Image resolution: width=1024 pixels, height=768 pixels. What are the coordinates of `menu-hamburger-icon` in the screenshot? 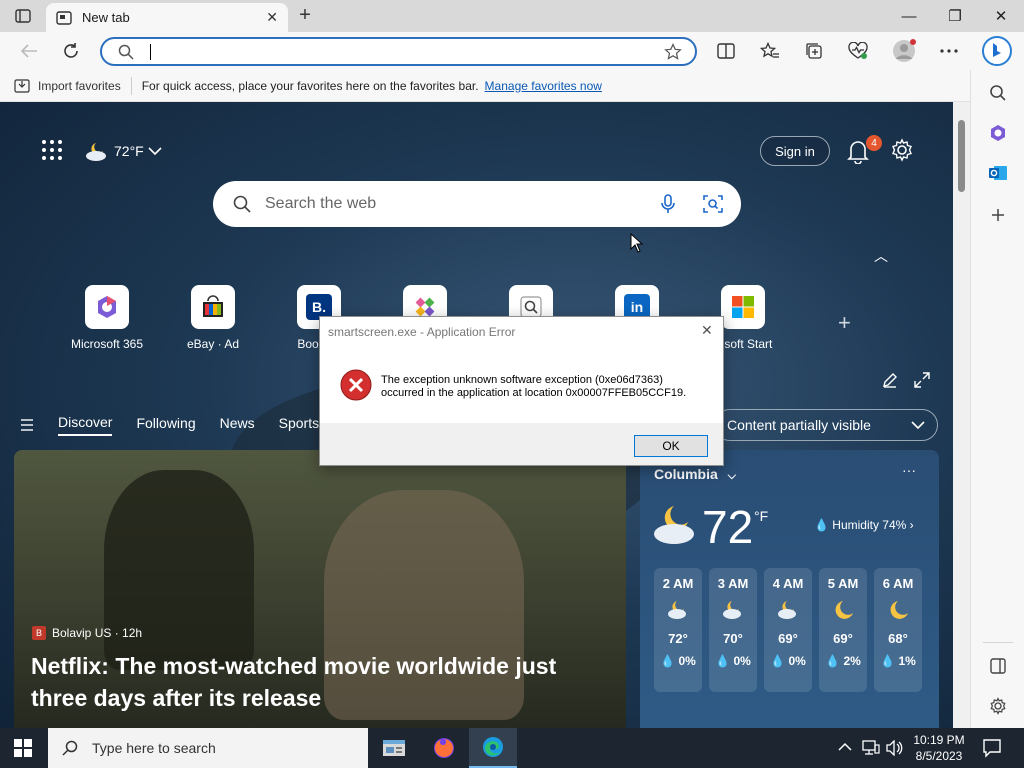 It's located at (27, 425).